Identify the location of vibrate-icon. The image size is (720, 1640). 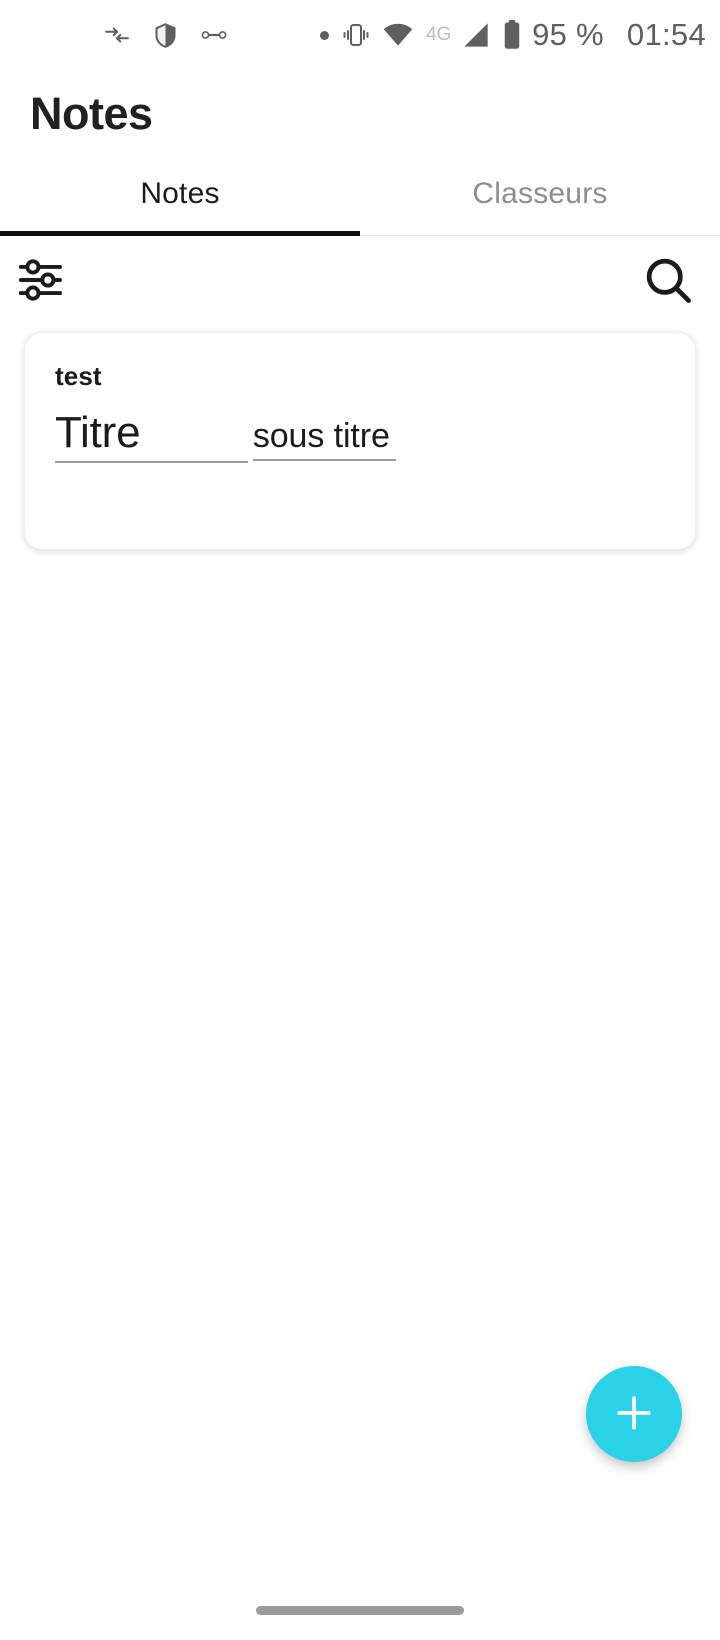
(356, 35).